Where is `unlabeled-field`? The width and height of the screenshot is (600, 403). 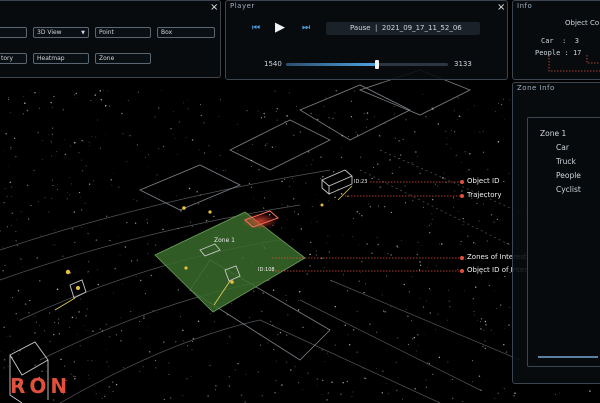
unlabeled-field is located at coordinates (13, 32).